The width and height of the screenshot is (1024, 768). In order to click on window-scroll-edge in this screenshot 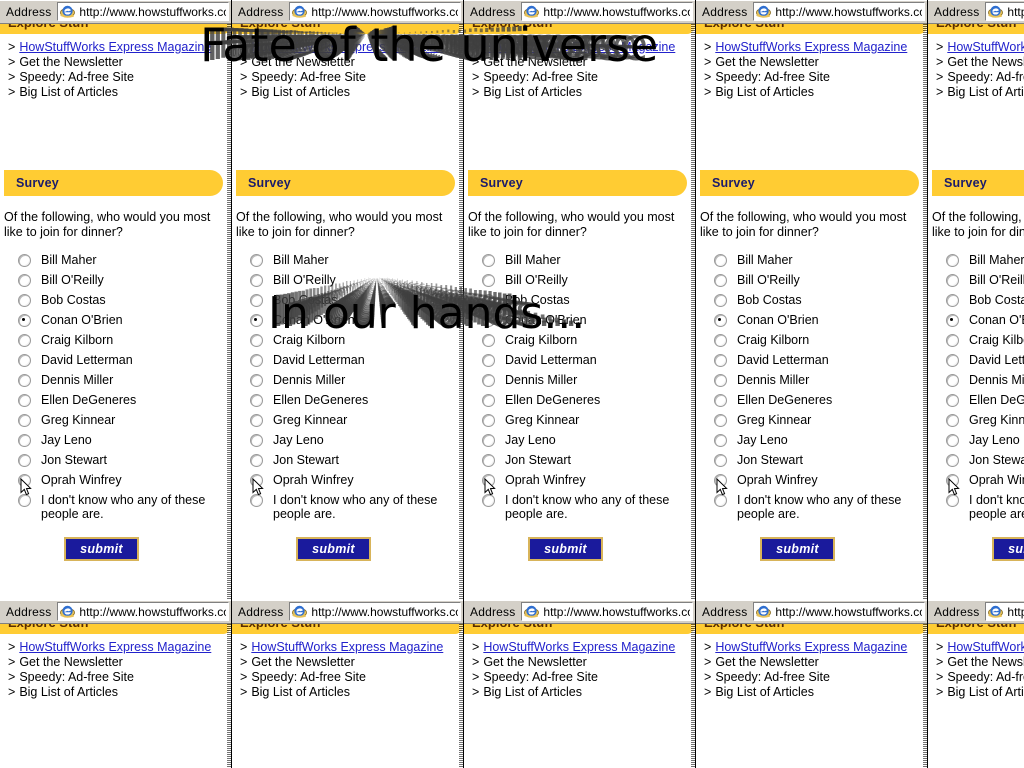, I will do `click(693, 684)`.